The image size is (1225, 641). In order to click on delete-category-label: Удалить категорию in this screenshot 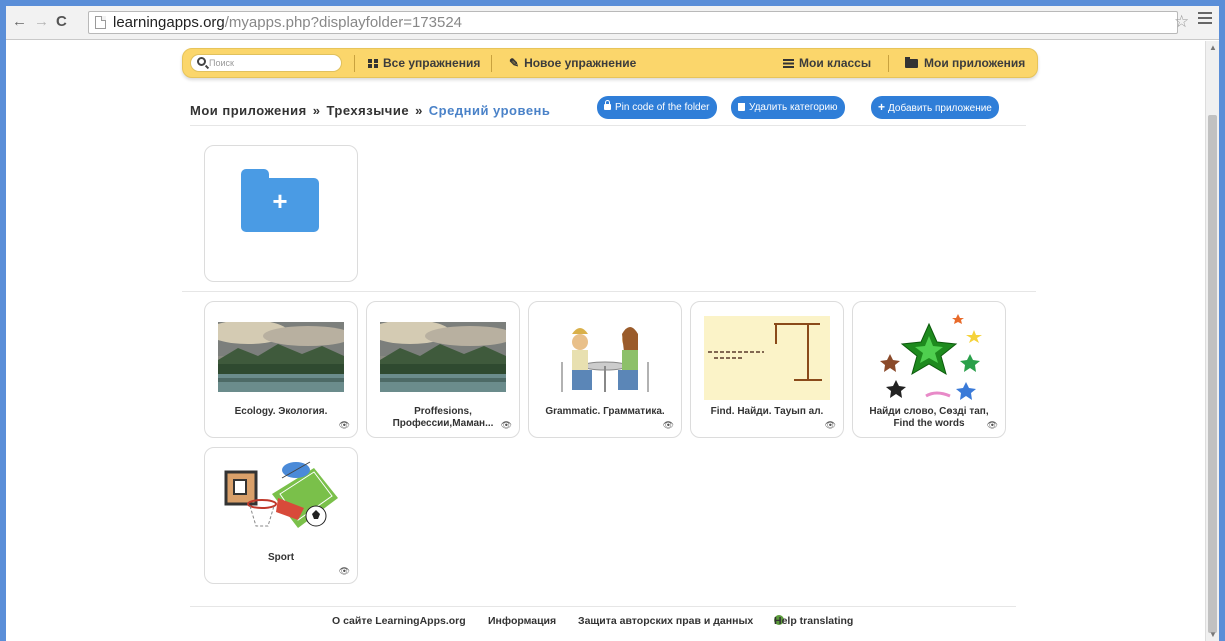, I will do `click(793, 107)`.